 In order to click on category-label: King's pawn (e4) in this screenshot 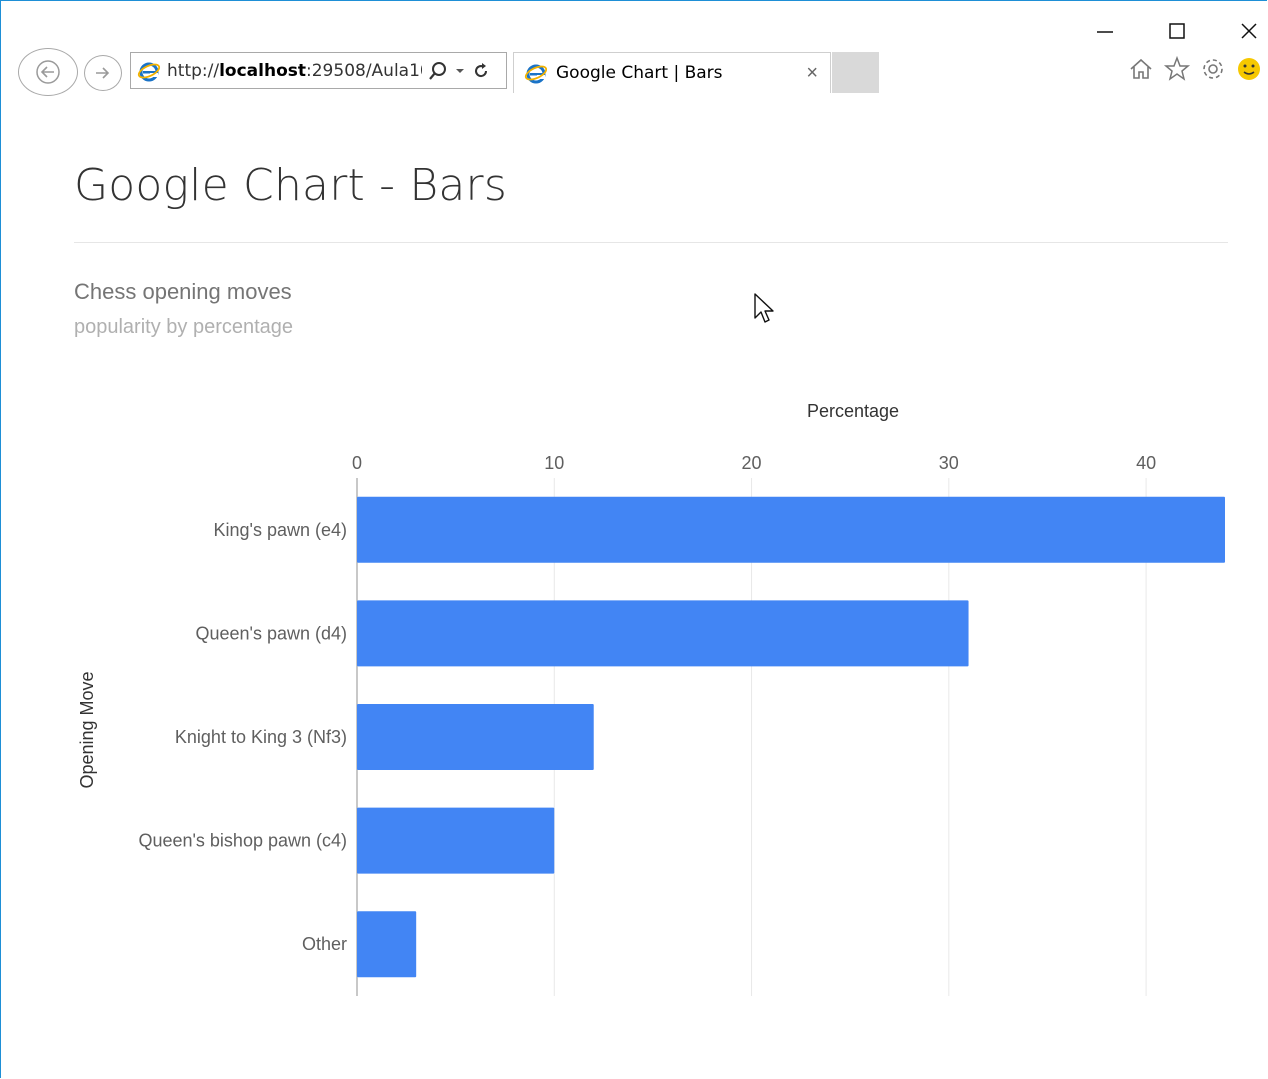, I will do `click(280, 530)`.